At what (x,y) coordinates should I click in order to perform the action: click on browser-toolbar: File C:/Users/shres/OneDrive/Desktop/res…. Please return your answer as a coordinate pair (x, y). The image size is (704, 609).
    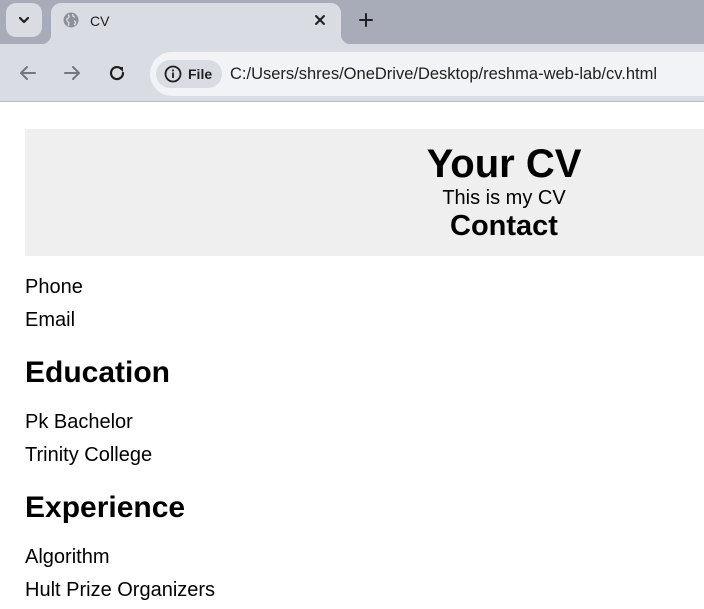
    Looking at the image, I should click on (352, 73).